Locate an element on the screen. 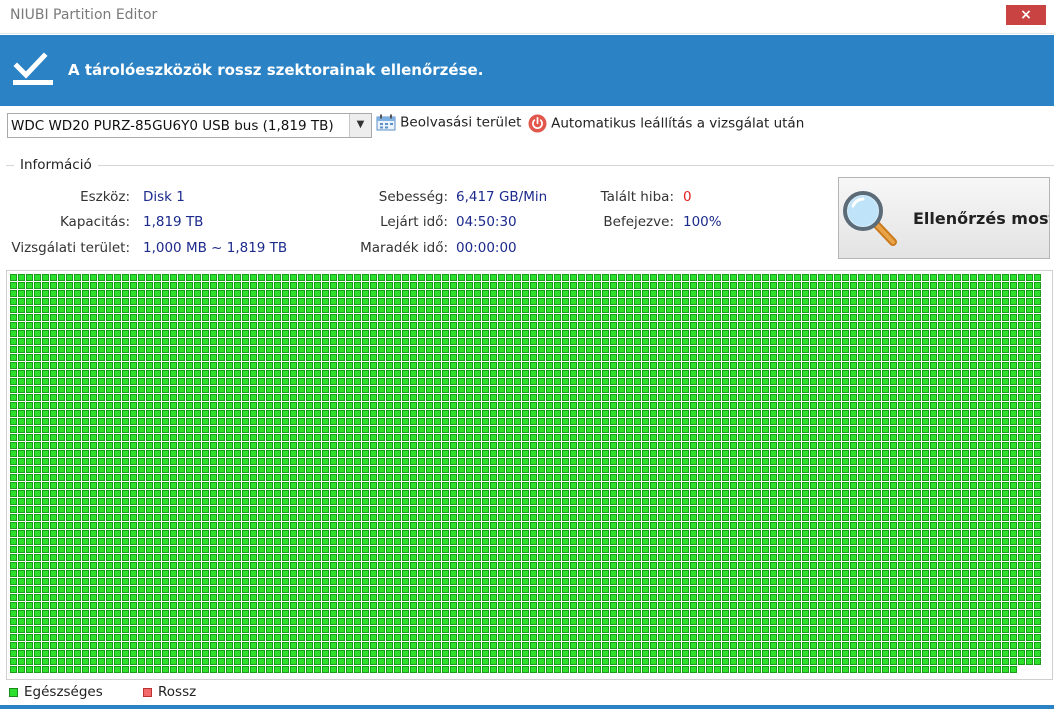  auto-shutdown-option: Automatikus leállítás a vizsgálat után is located at coordinates (666, 125).